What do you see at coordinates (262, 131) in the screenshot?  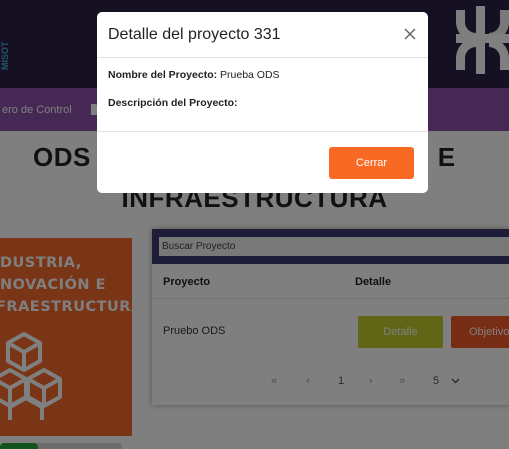 I see `modal-footer-divider` at bounding box center [262, 131].